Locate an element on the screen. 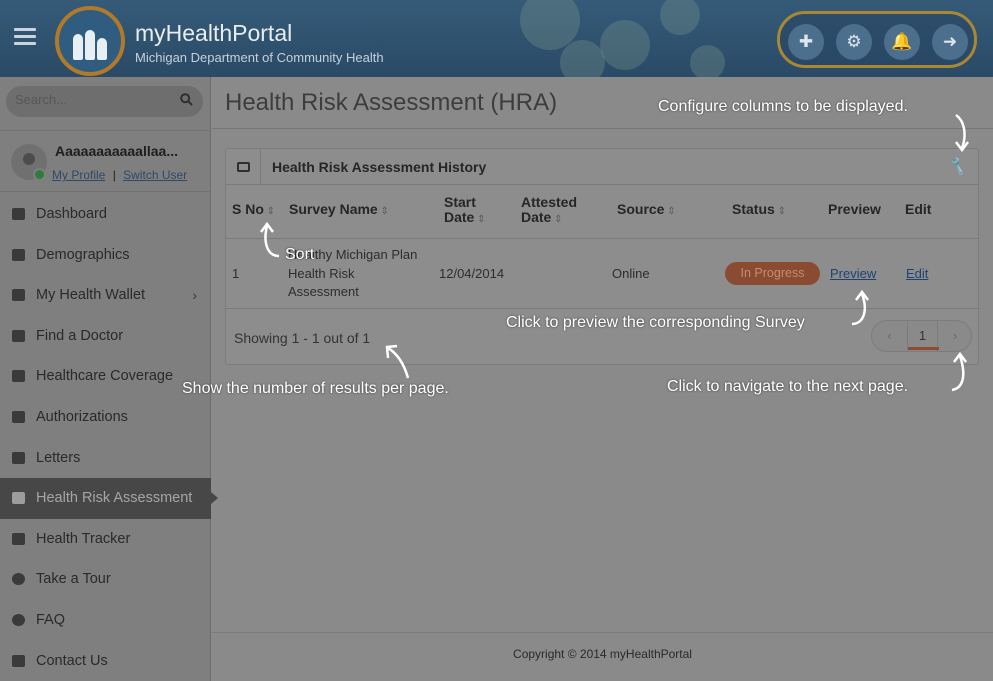 The width and height of the screenshot is (993, 681). sidebar-item-hra: Health Risk Assessment is located at coordinates (109, 498).